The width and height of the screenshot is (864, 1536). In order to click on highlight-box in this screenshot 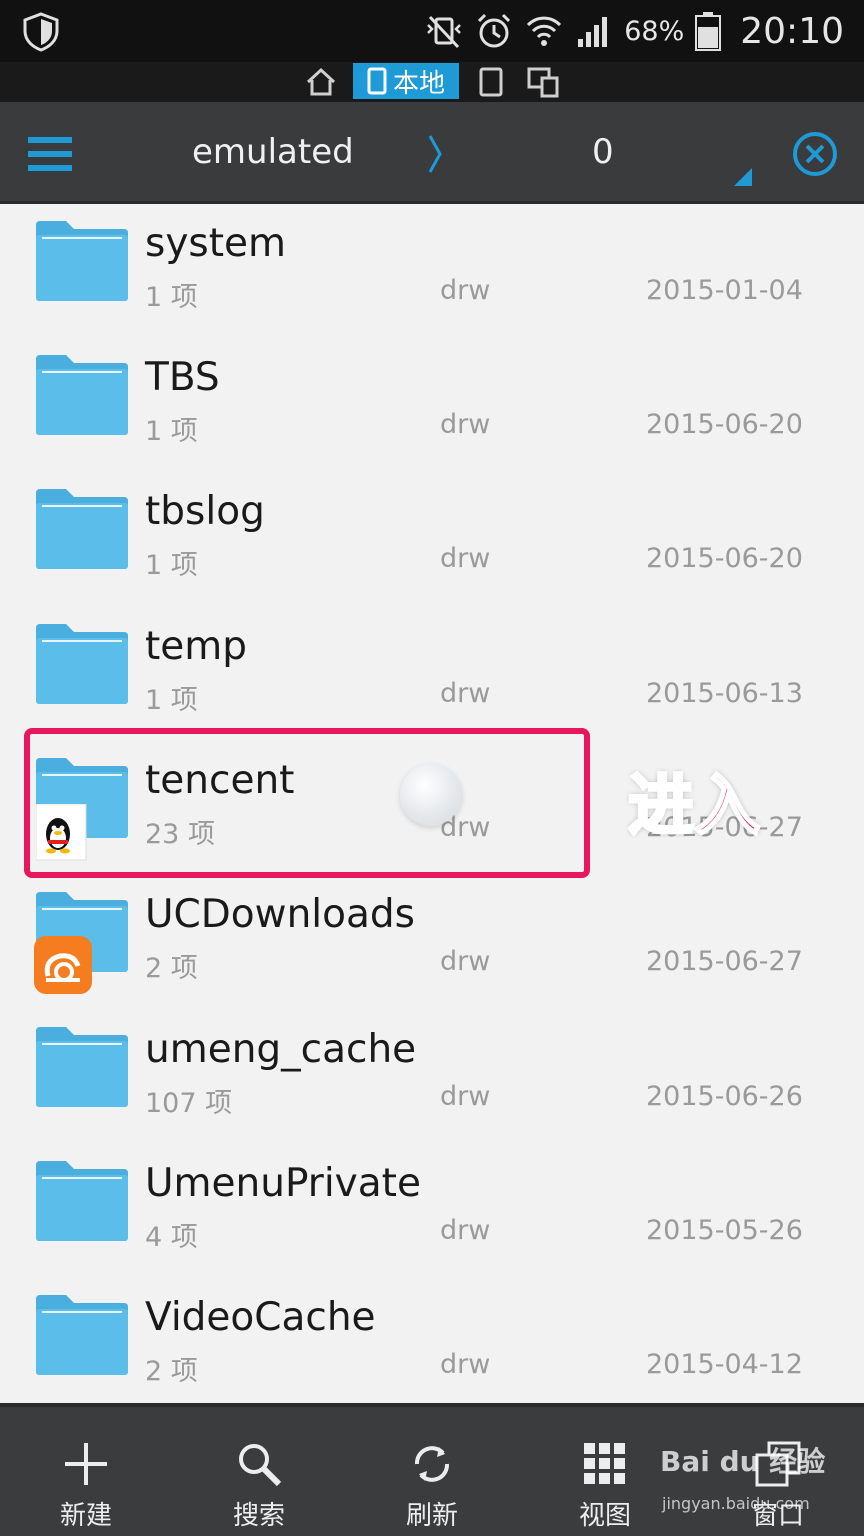, I will do `click(307, 803)`.